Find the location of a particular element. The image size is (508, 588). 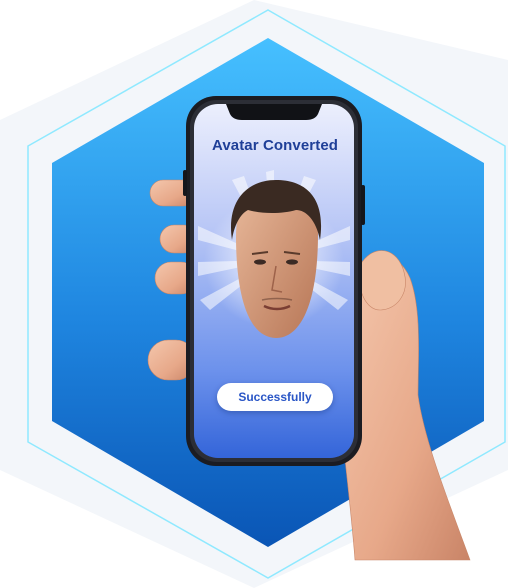

phone-notch is located at coordinates (274, 112).